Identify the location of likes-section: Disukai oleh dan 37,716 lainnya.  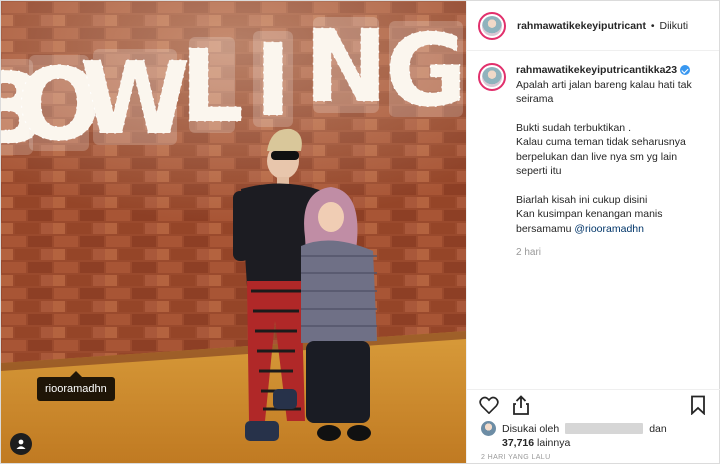
(596, 435).